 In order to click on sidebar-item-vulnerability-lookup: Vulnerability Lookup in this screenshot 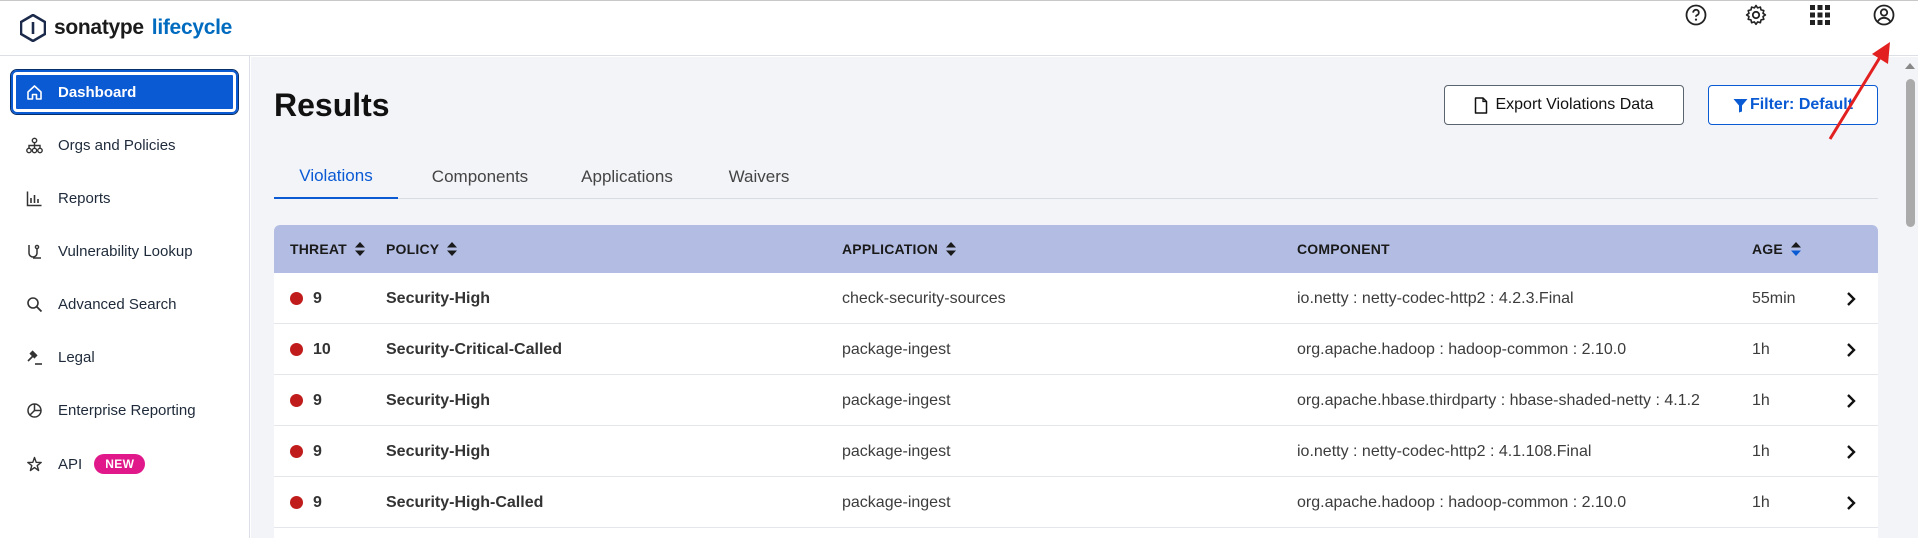, I will do `click(124, 251)`.